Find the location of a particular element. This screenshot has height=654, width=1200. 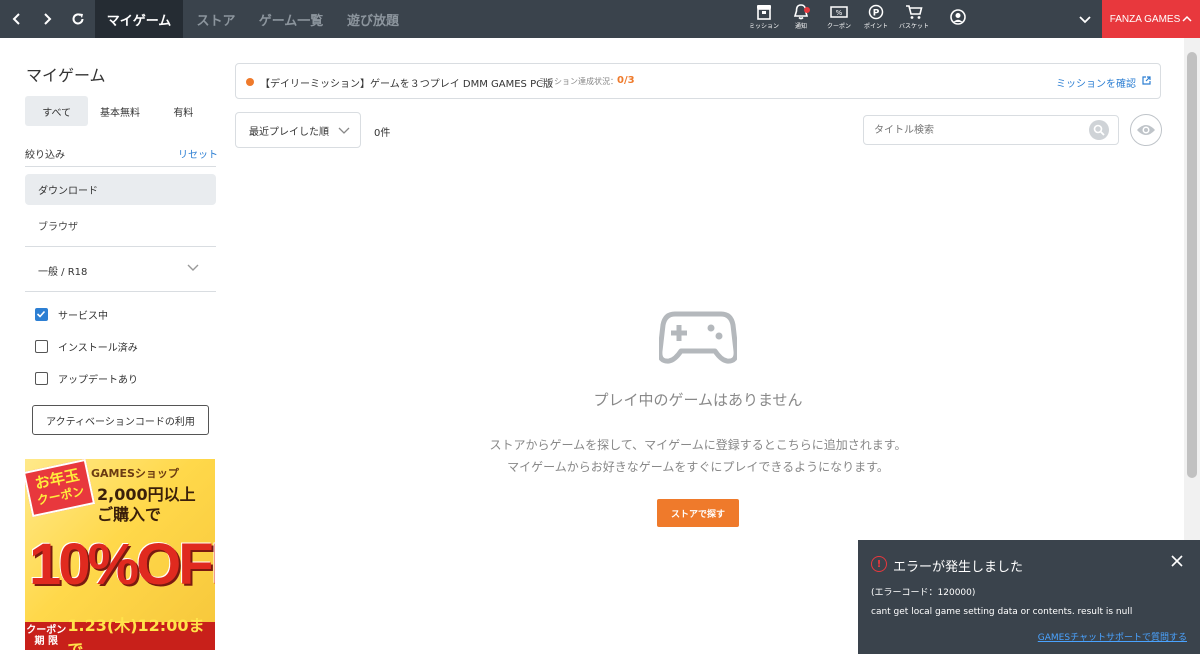

mission-label: ミッション is located at coordinates (763, 26).